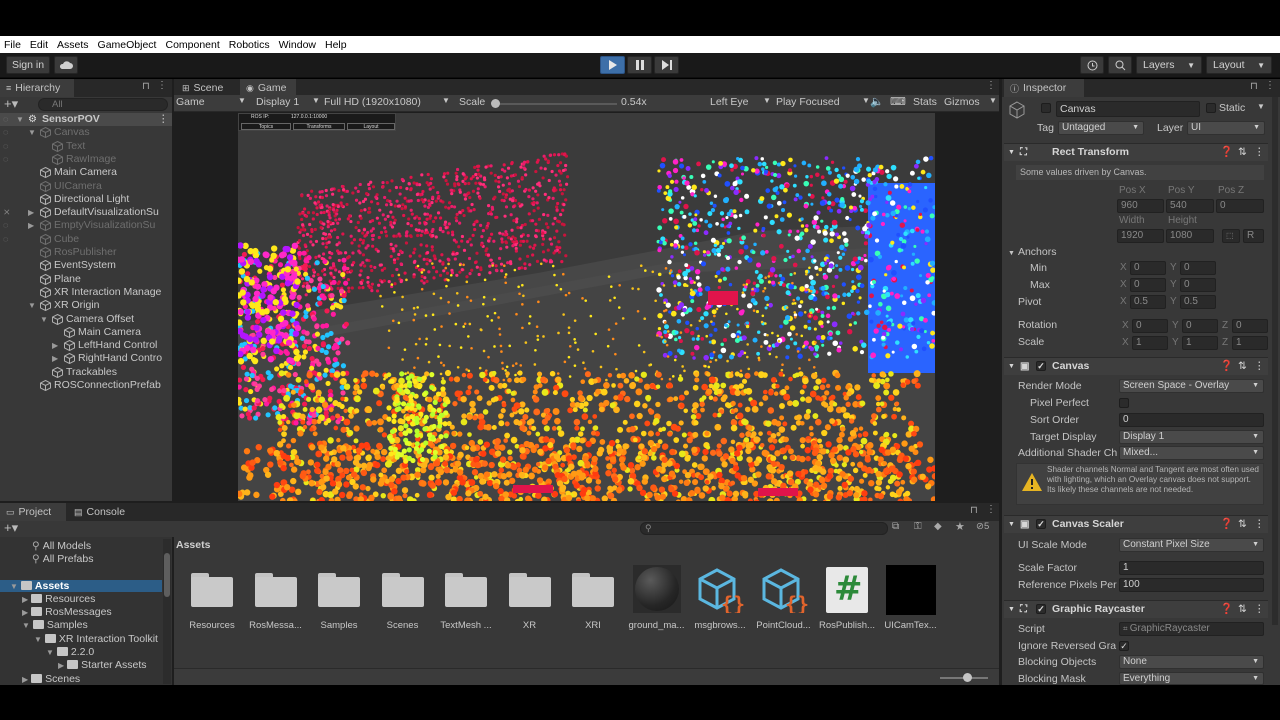  What do you see at coordinates (1191, 585) in the screenshot?
I see `reference-pixels-field: 100` at bounding box center [1191, 585].